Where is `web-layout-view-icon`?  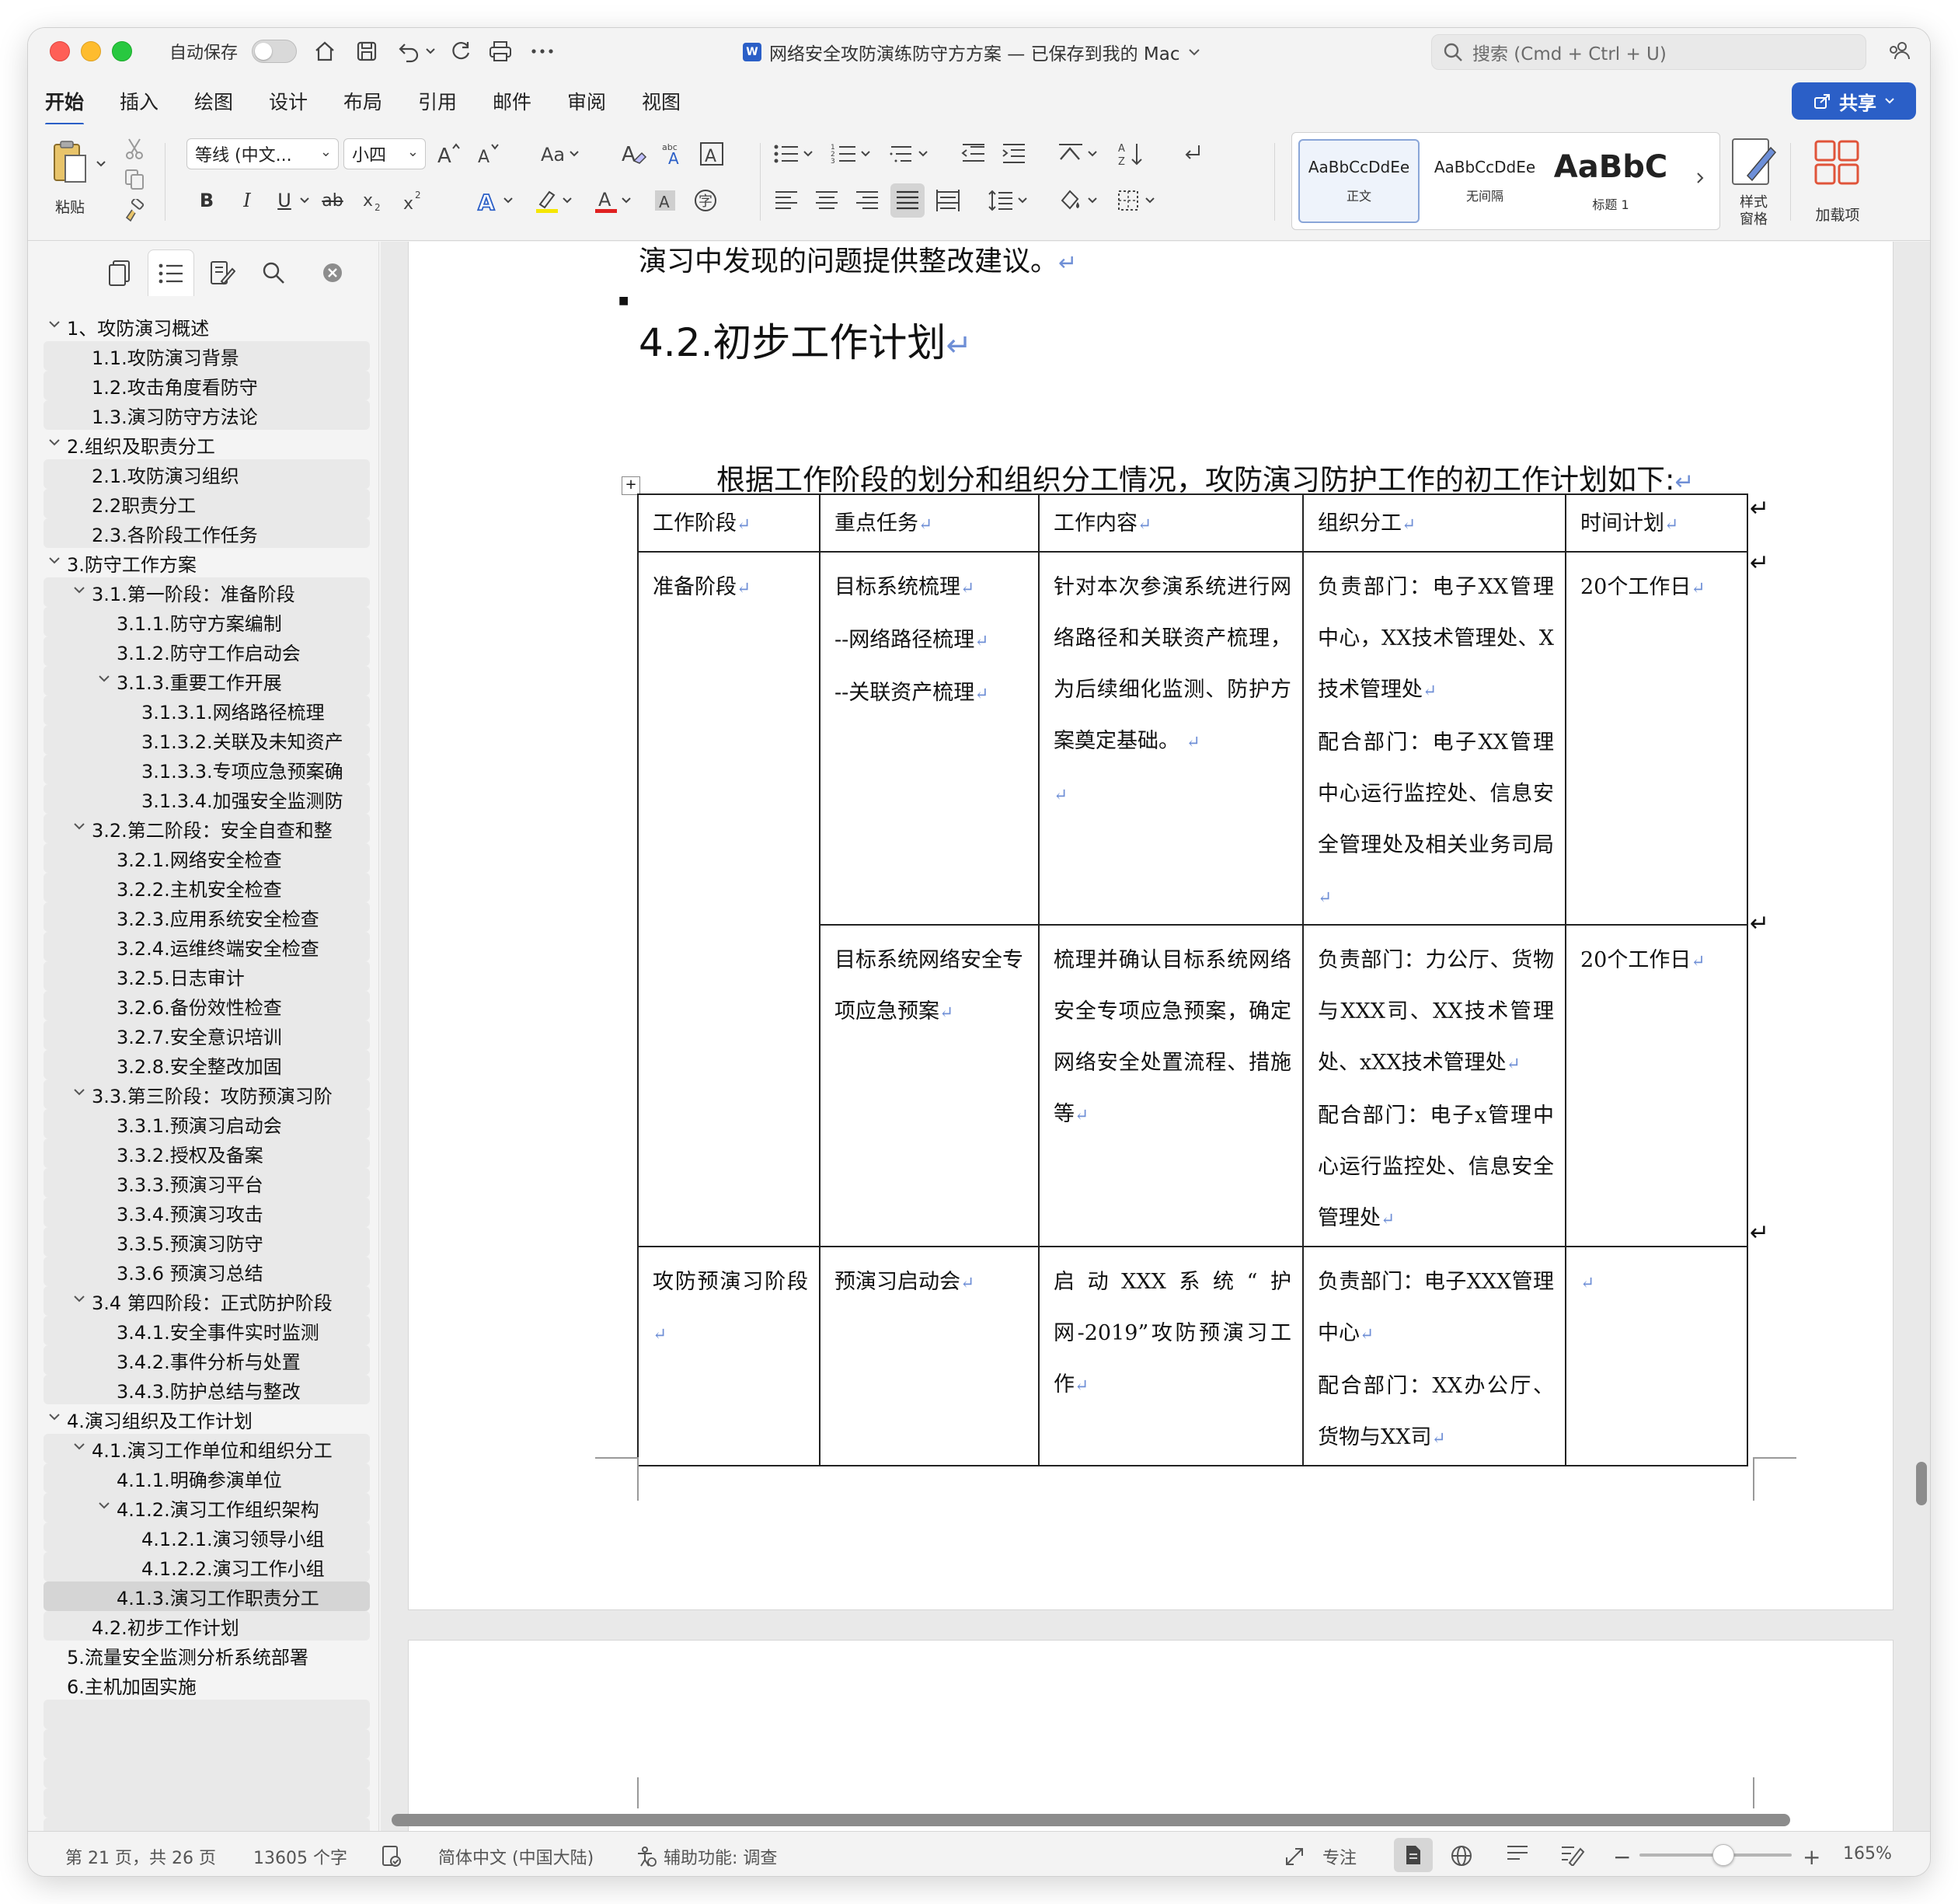 web-layout-view-icon is located at coordinates (1461, 1855).